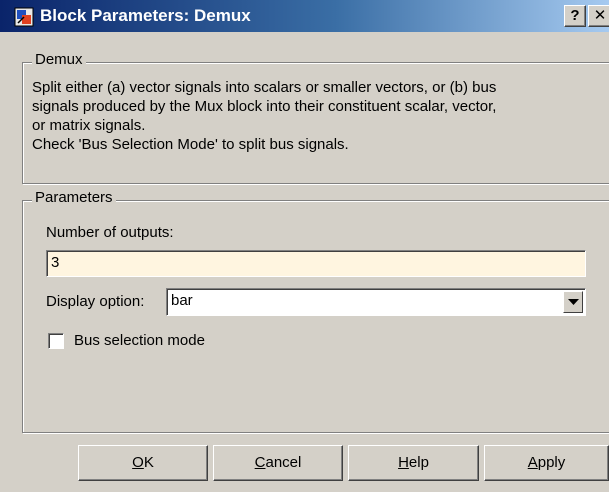 This screenshot has width=609, height=492. I want to click on apply-button: Apply, so click(546, 463).